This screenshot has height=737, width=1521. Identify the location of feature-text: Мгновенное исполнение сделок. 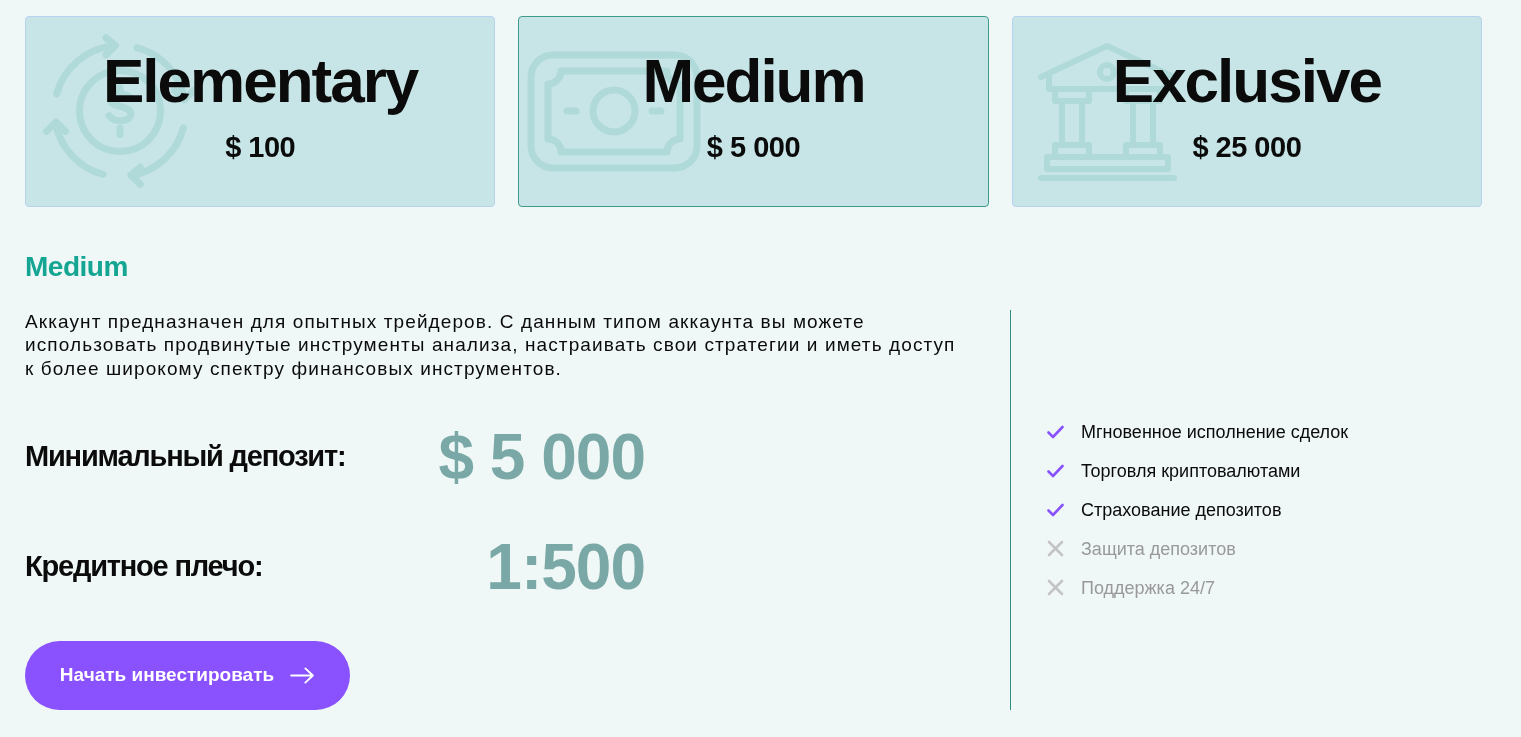
(1215, 431).